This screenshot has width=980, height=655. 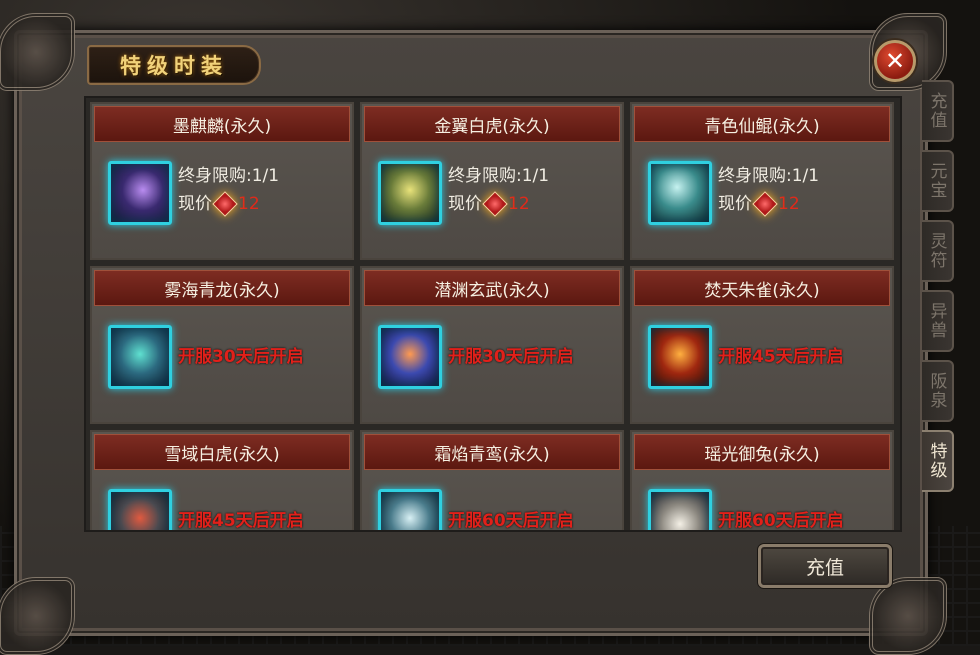 I want to click on item-name: 瑶光御兔(永久), so click(x=762, y=452).